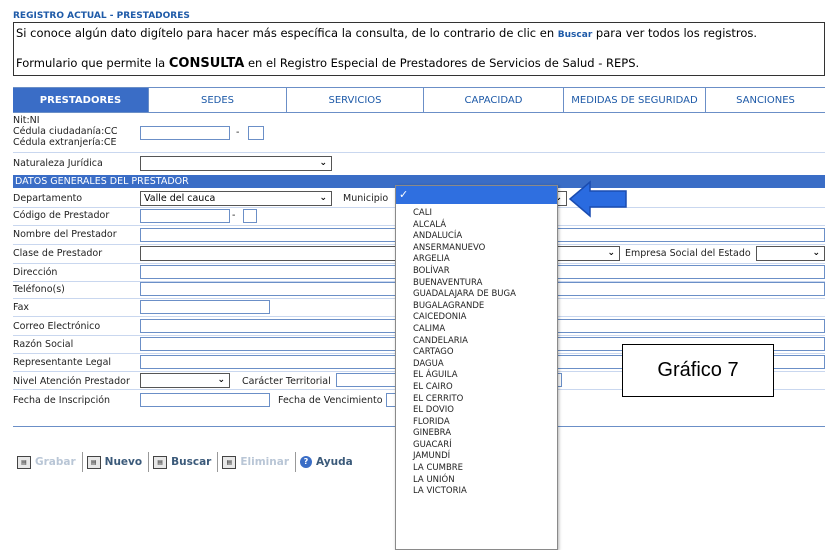 This screenshot has width=825, height=550. What do you see at coordinates (476, 295) in the screenshot?
I see `dropdown-option: GUADALAJARA DE BUGA` at bounding box center [476, 295].